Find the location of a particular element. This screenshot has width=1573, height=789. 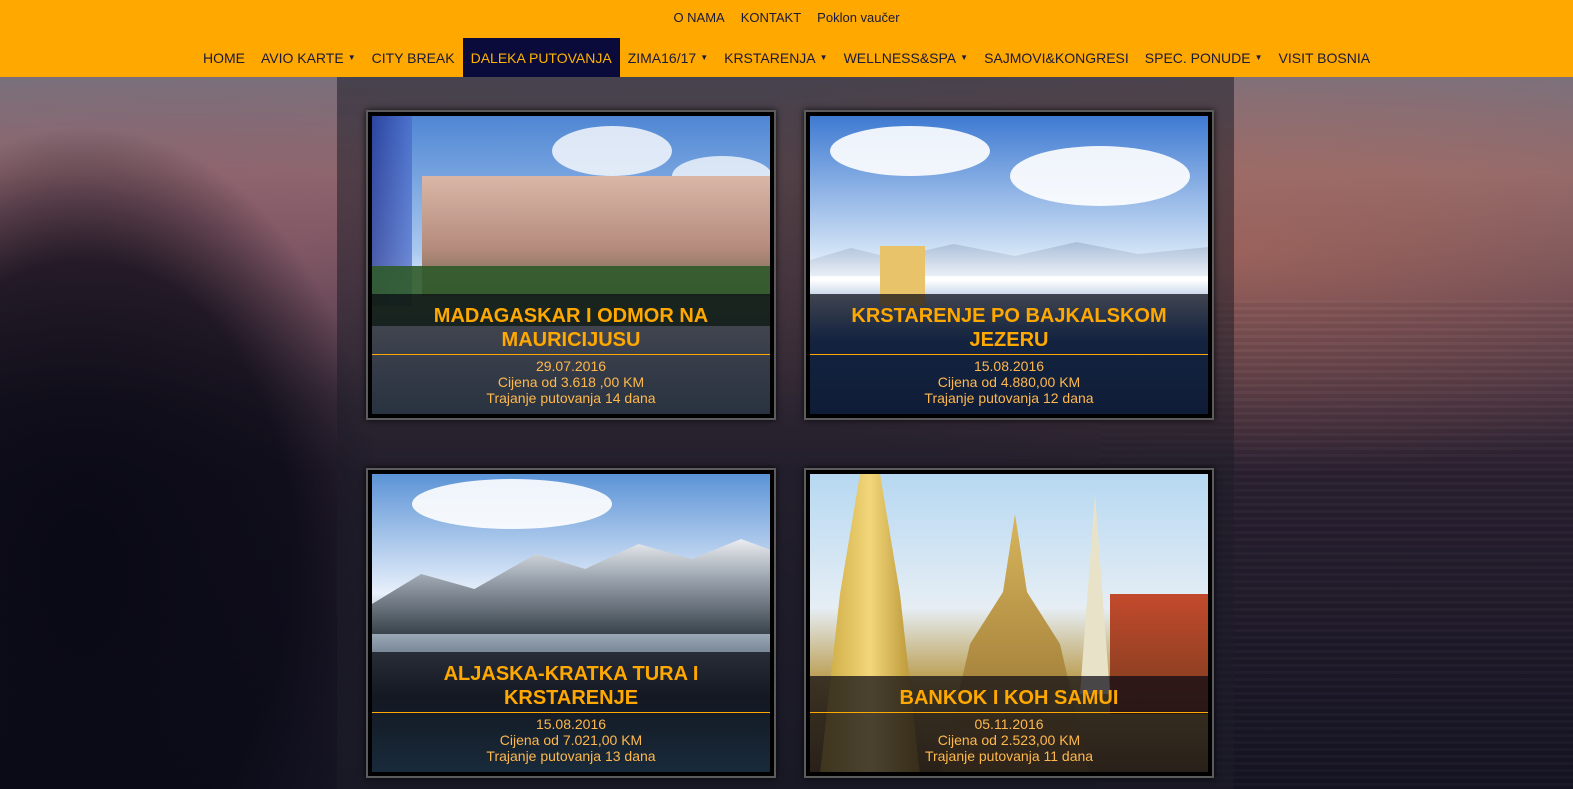

nav-item-label: VISIT BOSNIA is located at coordinates (1324, 57).